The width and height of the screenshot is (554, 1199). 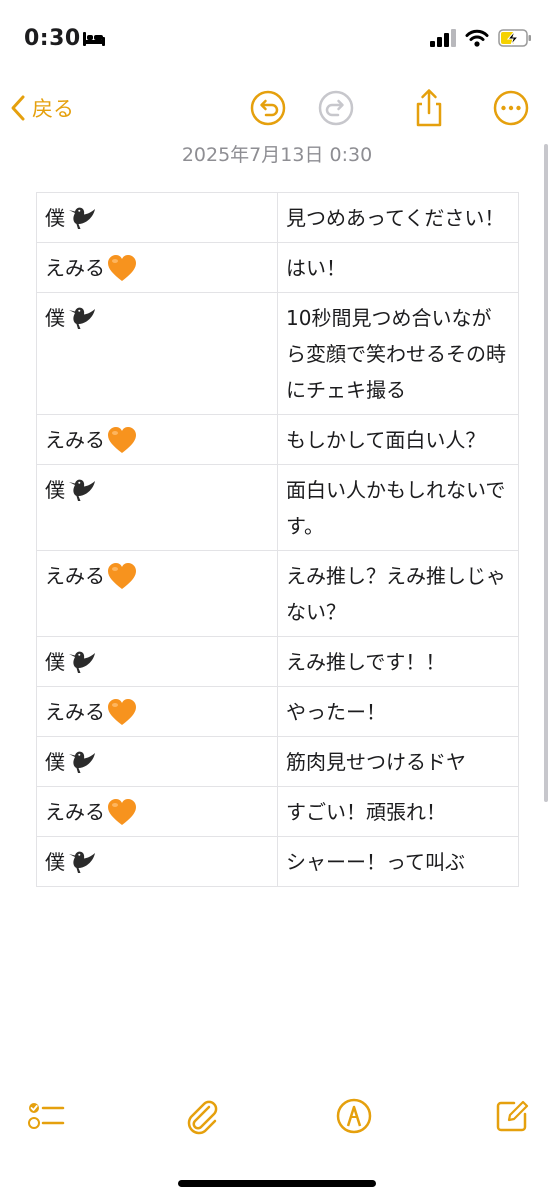 What do you see at coordinates (398, 711) in the screenshot?
I see `message-cell: やったー！` at bounding box center [398, 711].